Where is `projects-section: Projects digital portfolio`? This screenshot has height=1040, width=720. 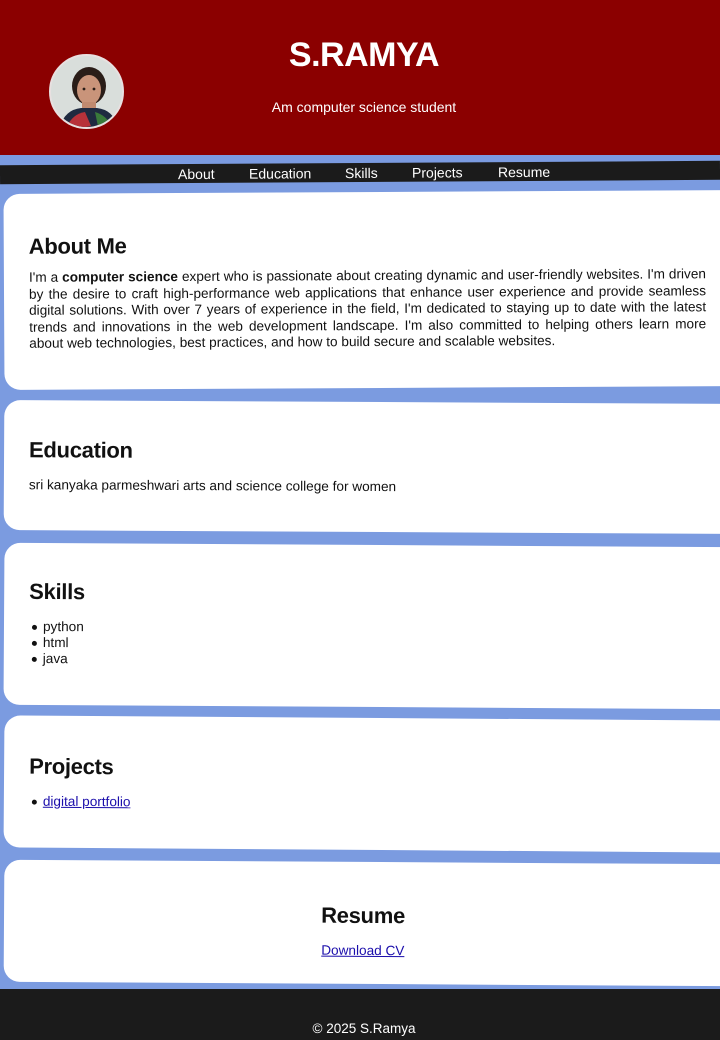 projects-section: Projects digital portfolio is located at coordinates (361, 784).